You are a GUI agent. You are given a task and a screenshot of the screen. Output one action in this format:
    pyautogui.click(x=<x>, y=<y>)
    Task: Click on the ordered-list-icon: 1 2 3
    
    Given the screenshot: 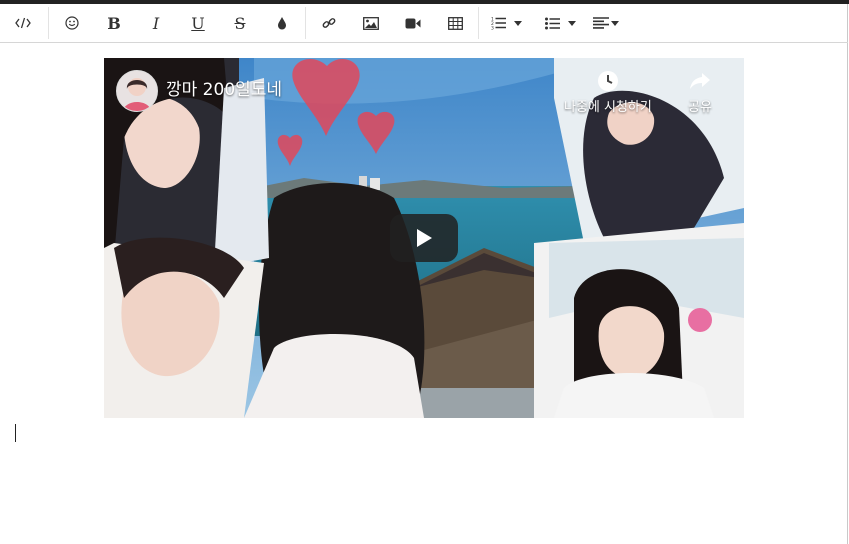 What is the action you would take?
    pyautogui.click(x=498, y=24)
    